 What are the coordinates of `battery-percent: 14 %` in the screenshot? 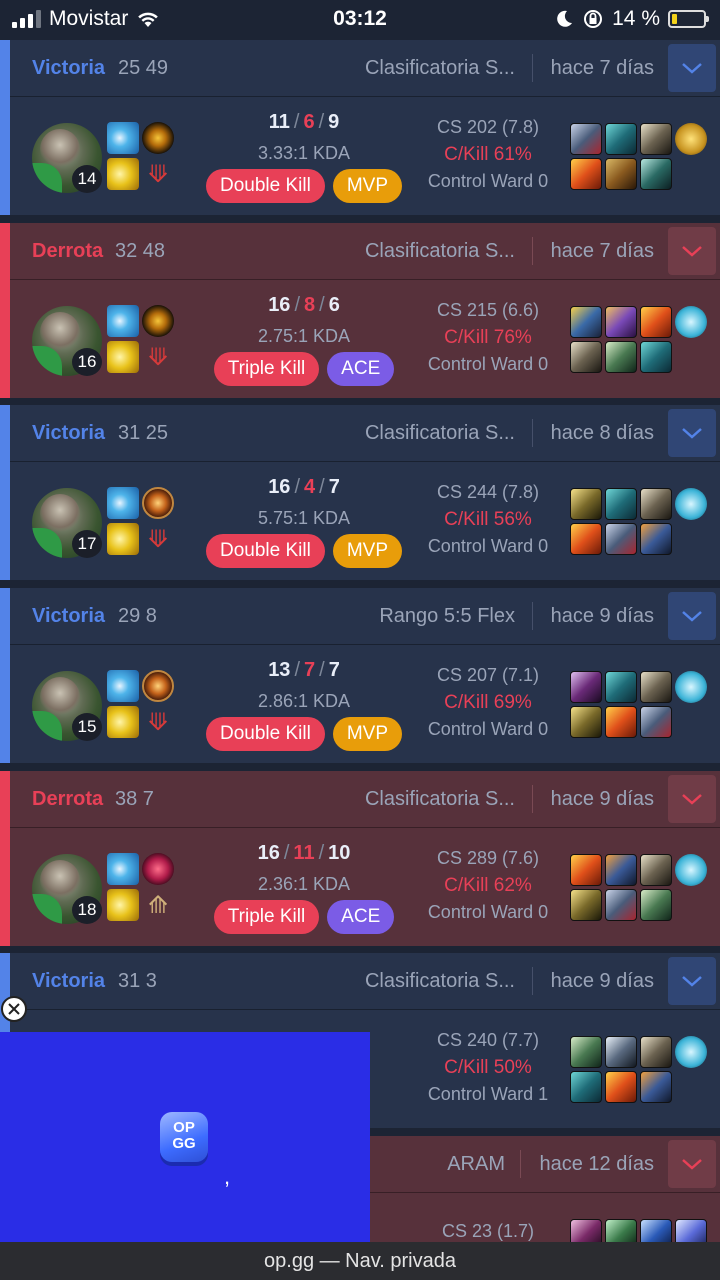 It's located at (636, 18).